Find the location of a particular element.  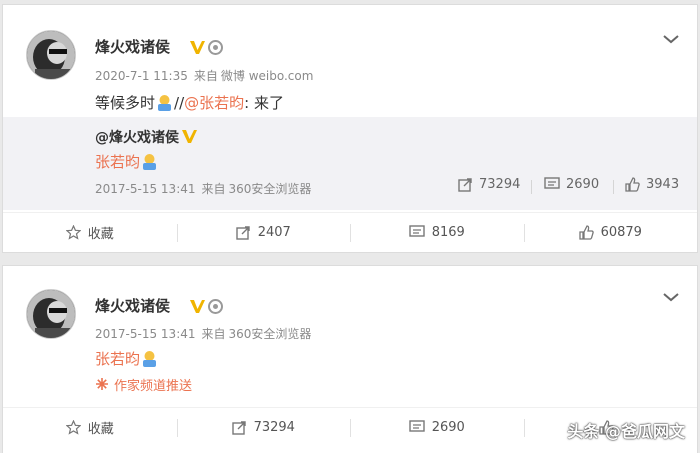

post-text-before: 等候多时 is located at coordinates (125, 103).